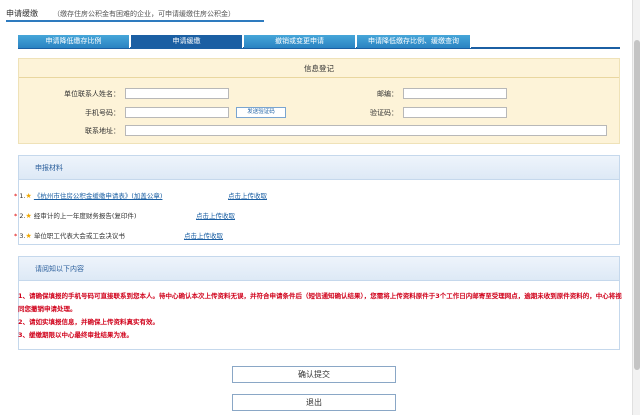 Image resolution: width=640 pixels, height=415 pixels. What do you see at coordinates (85, 216) in the screenshot?
I see `material-text-2: 经审计的上一年度财务报告(复印件)` at bounding box center [85, 216].